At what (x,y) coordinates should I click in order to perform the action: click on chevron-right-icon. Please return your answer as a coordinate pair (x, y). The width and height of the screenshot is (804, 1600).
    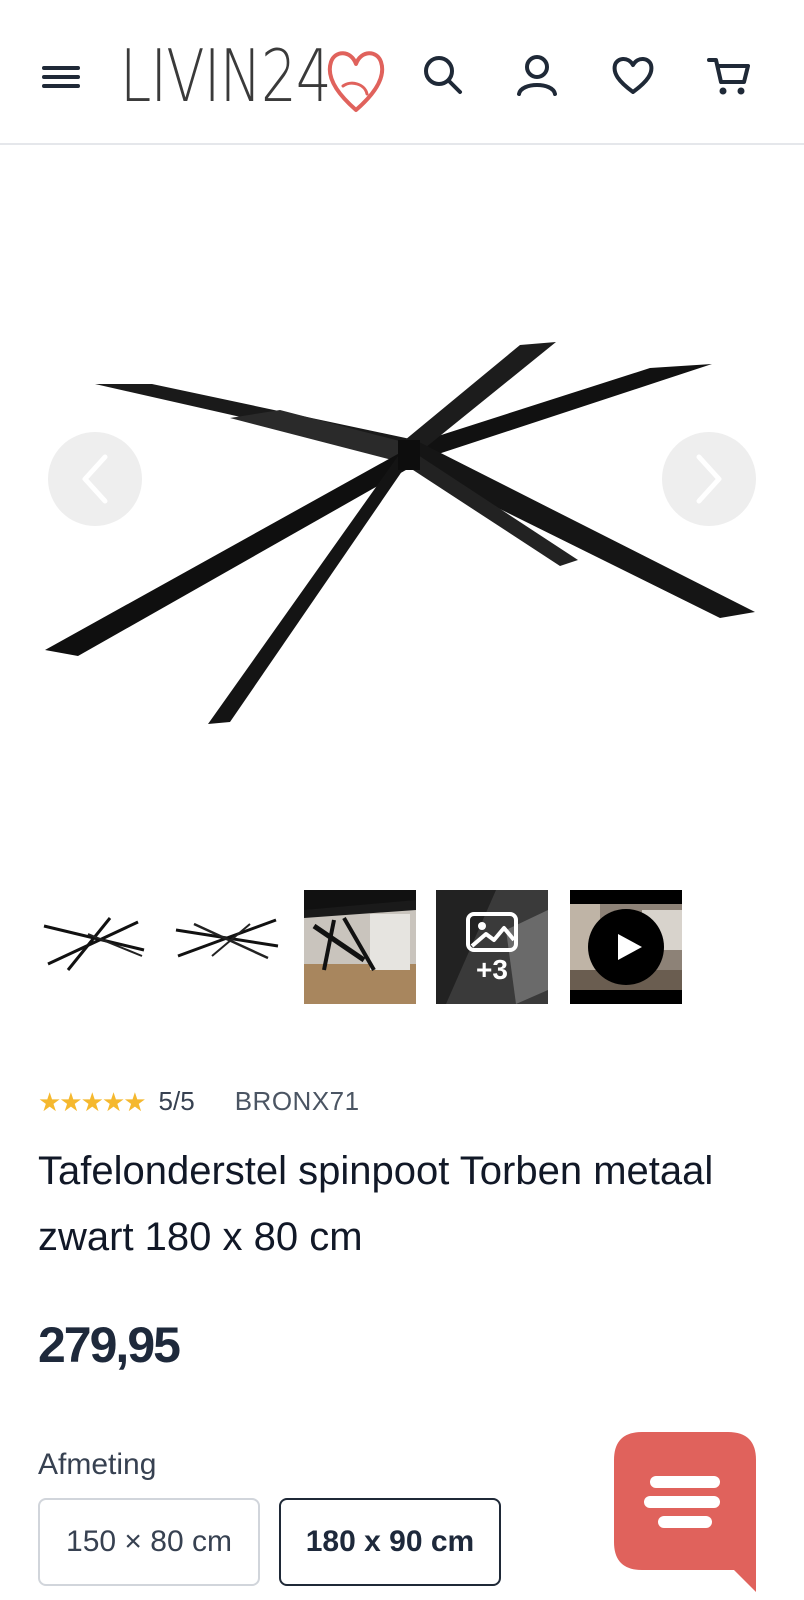
    Looking at the image, I should click on (709, 479).